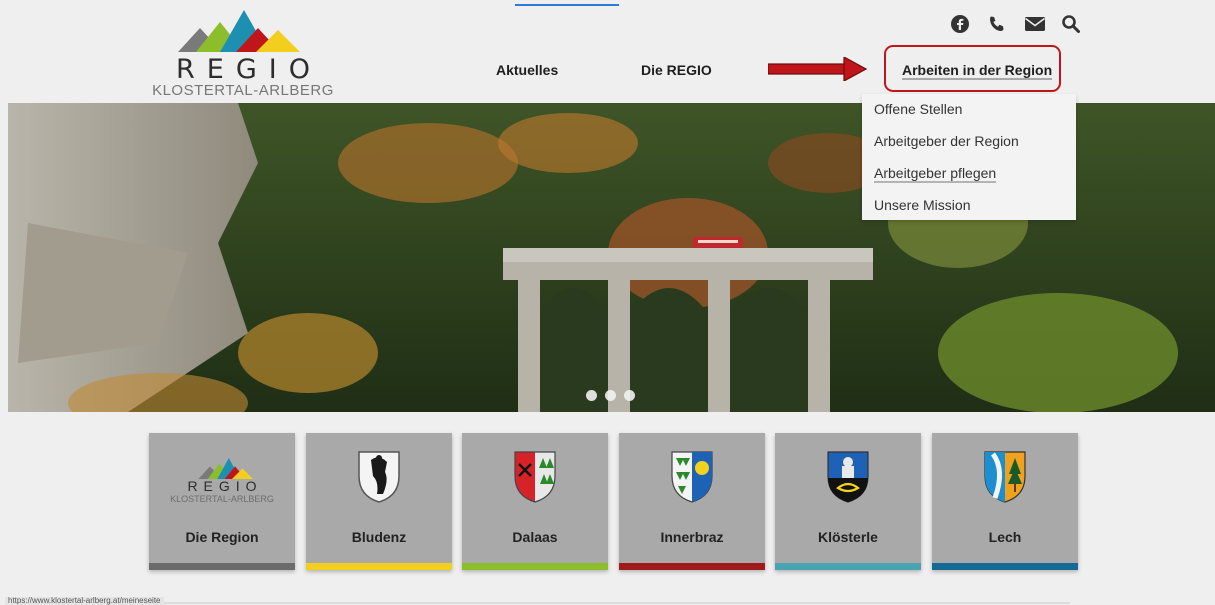 Image resolution: width=1215 pixels, height=605 pixels. I want to click on logo-subtitle: KLOSTERTAL-ARLBERG, so click(243, 90).